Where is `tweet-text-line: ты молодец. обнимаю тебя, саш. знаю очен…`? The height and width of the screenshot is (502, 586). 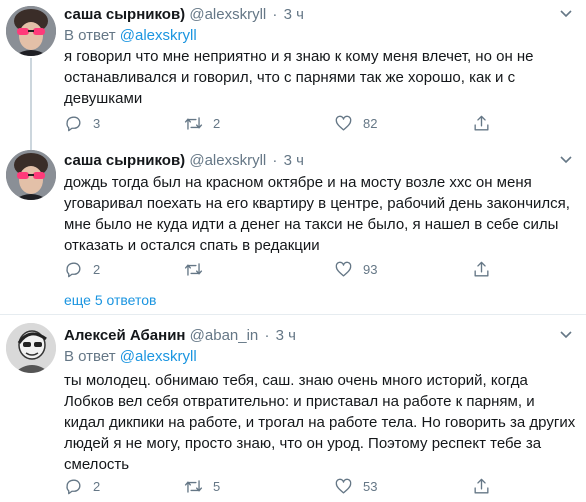 tweet-text-line: ты молодец. обнимаю тебя, саш. знаю очен… is located at coordinates (296, 380).